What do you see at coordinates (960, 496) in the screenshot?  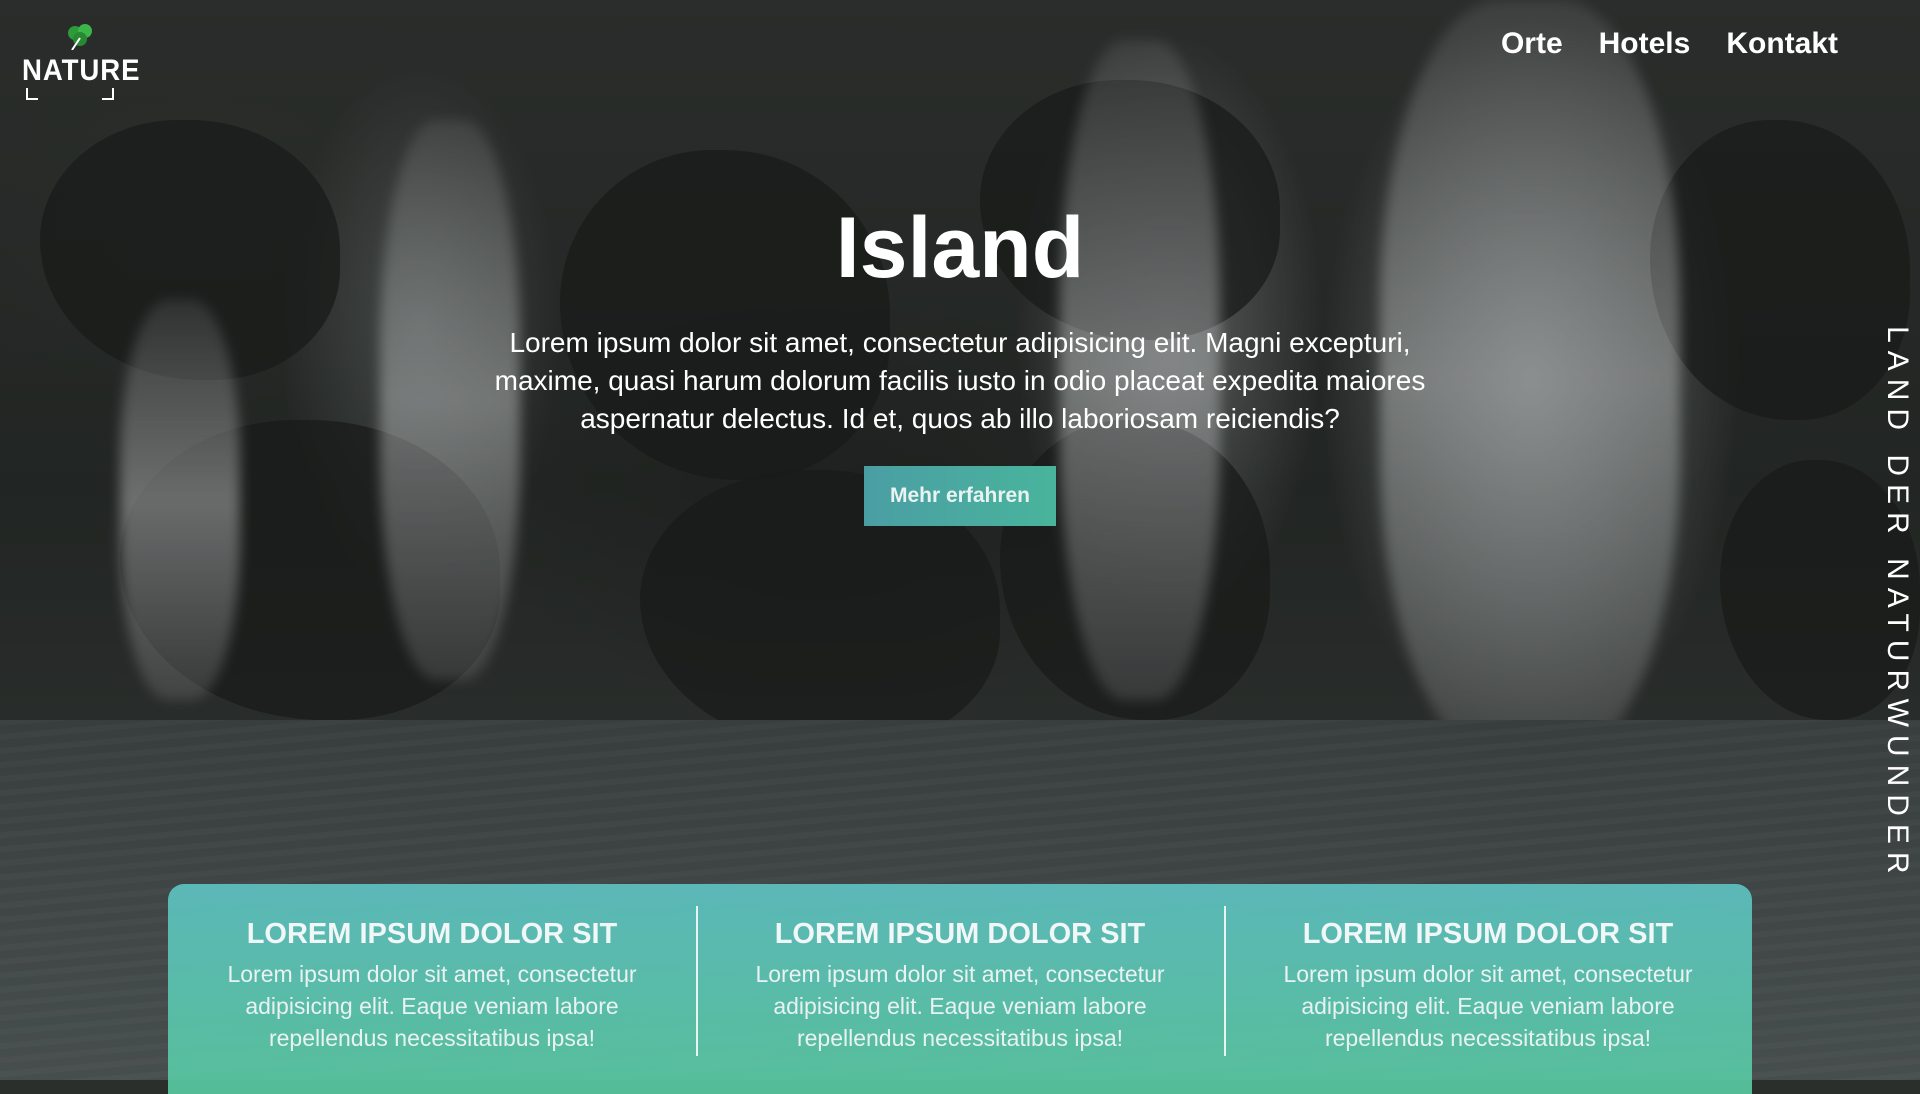 I see `learn-more-button: Mehr erfahren` at bounding box center [960, 496].